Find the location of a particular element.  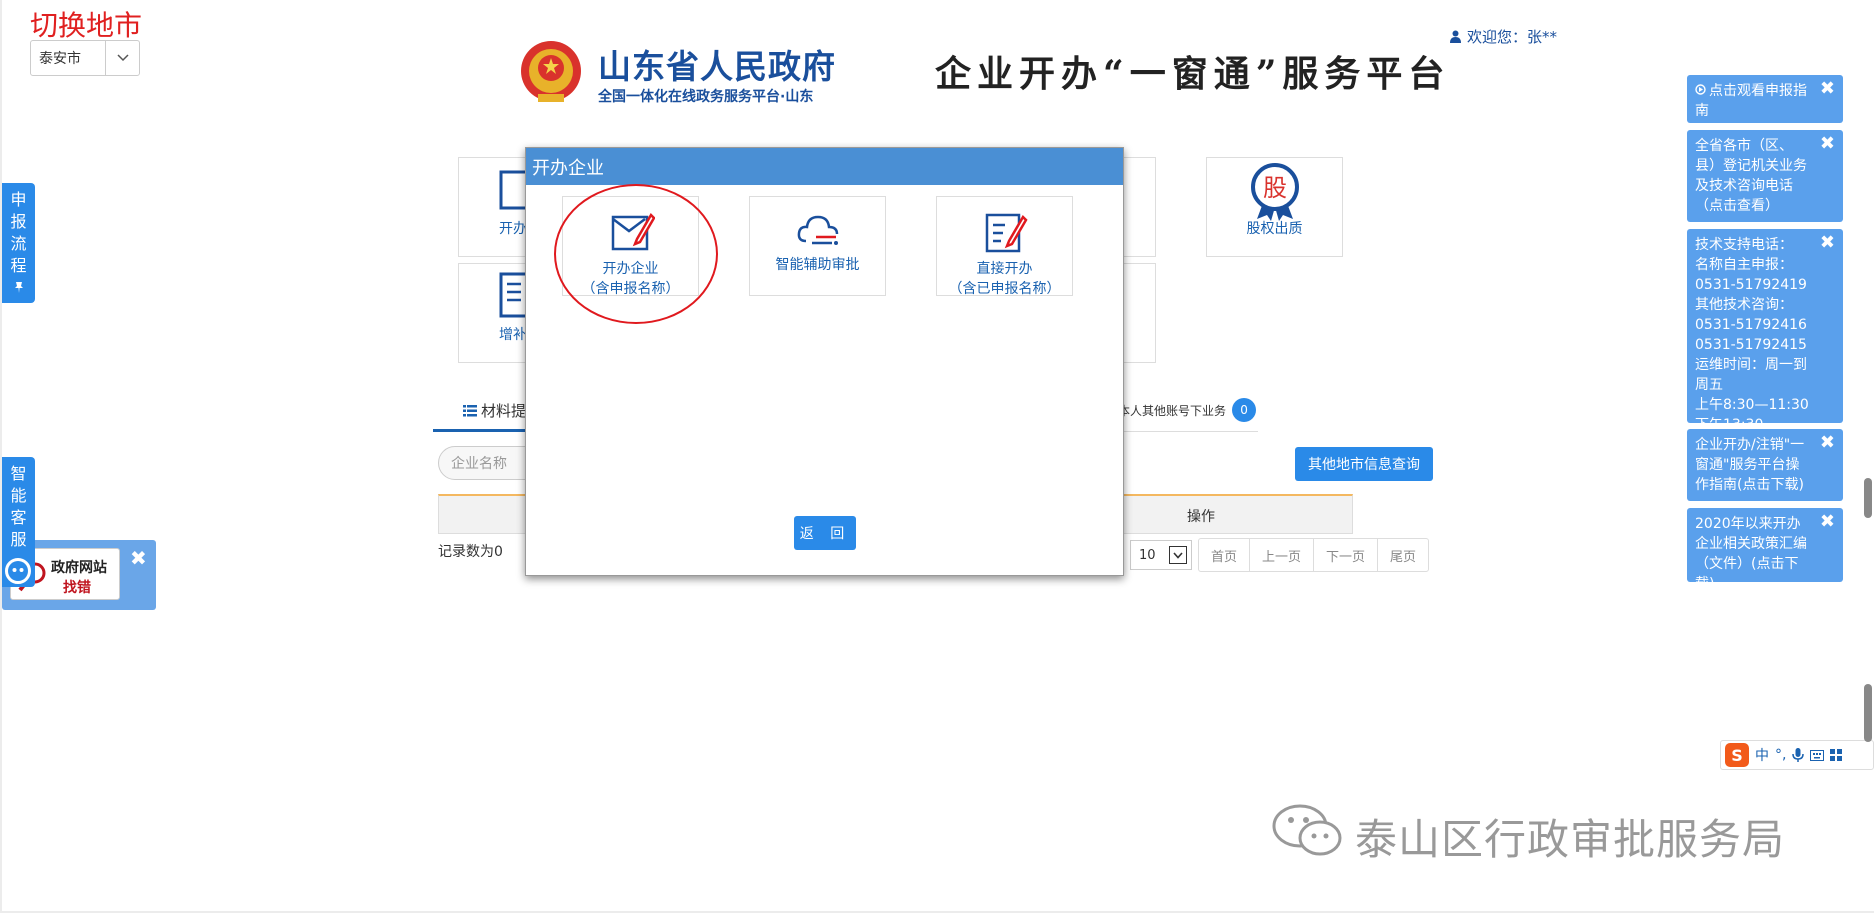

keyboard-icon is located at coordinates (1817, 755).